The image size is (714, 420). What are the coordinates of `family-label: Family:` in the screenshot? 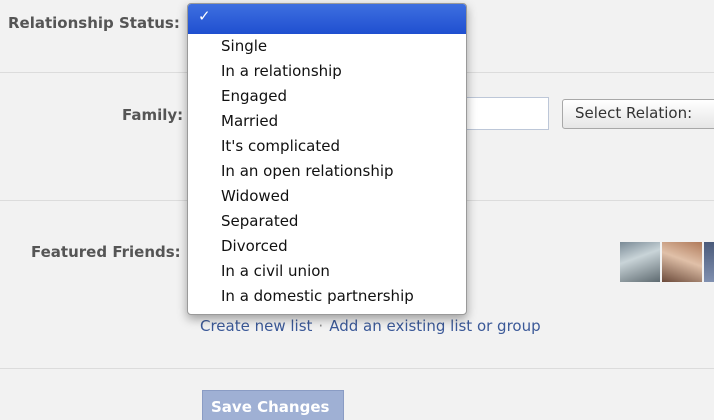 It's located at (153, 115).